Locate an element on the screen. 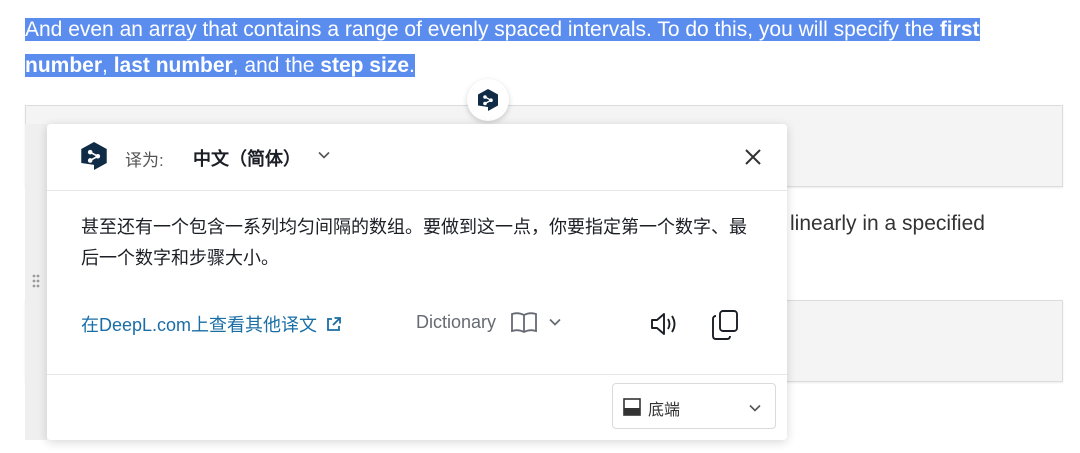  copy-icon is located at coordinates (725, 325).